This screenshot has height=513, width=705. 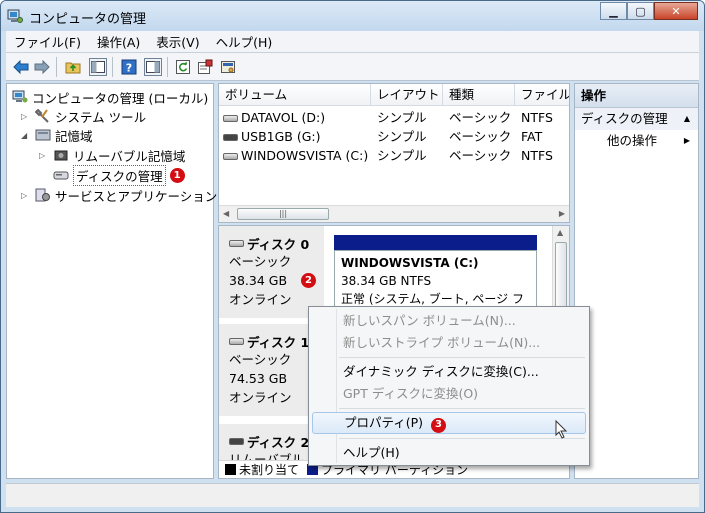 What do you see at coordinates (120, 98) in the screenshot?
I see `tree-root-label: コンピュータの管理 (ローカル)` at bounding box center [120, 98].